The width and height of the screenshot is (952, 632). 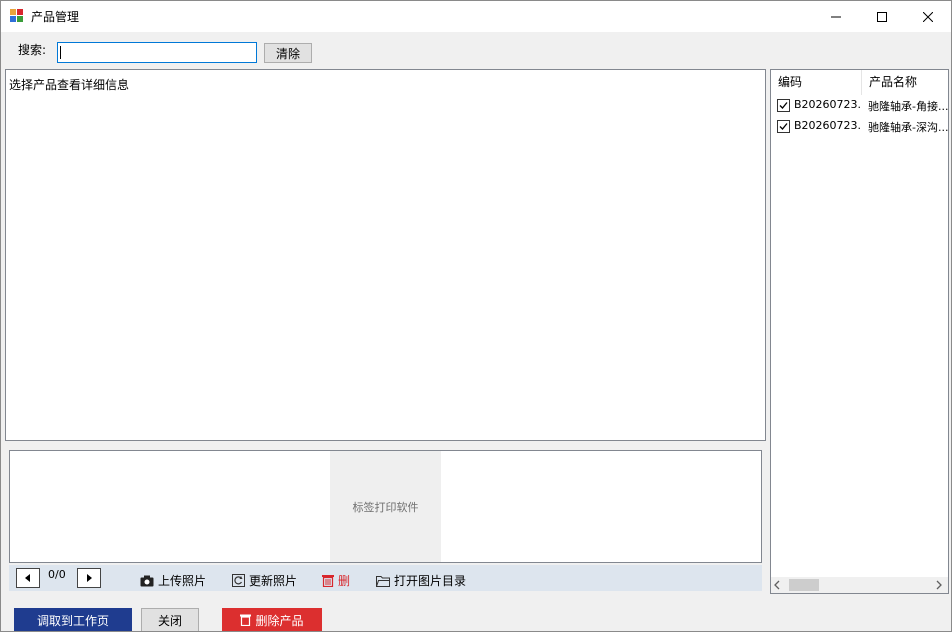 I want to click on chevron-right-icon, so click(x=939, y=585).